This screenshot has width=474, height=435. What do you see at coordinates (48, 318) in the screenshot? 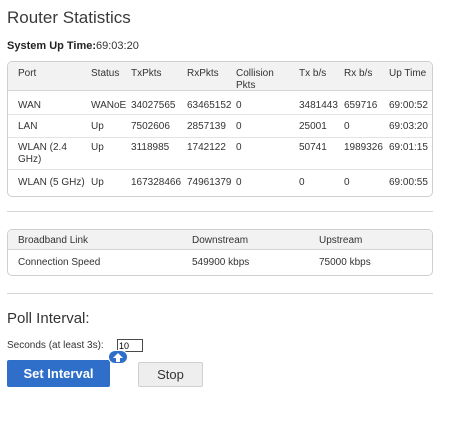
I see `poll-interval-title: Poll Interval:` at bounding box center [48, 318].